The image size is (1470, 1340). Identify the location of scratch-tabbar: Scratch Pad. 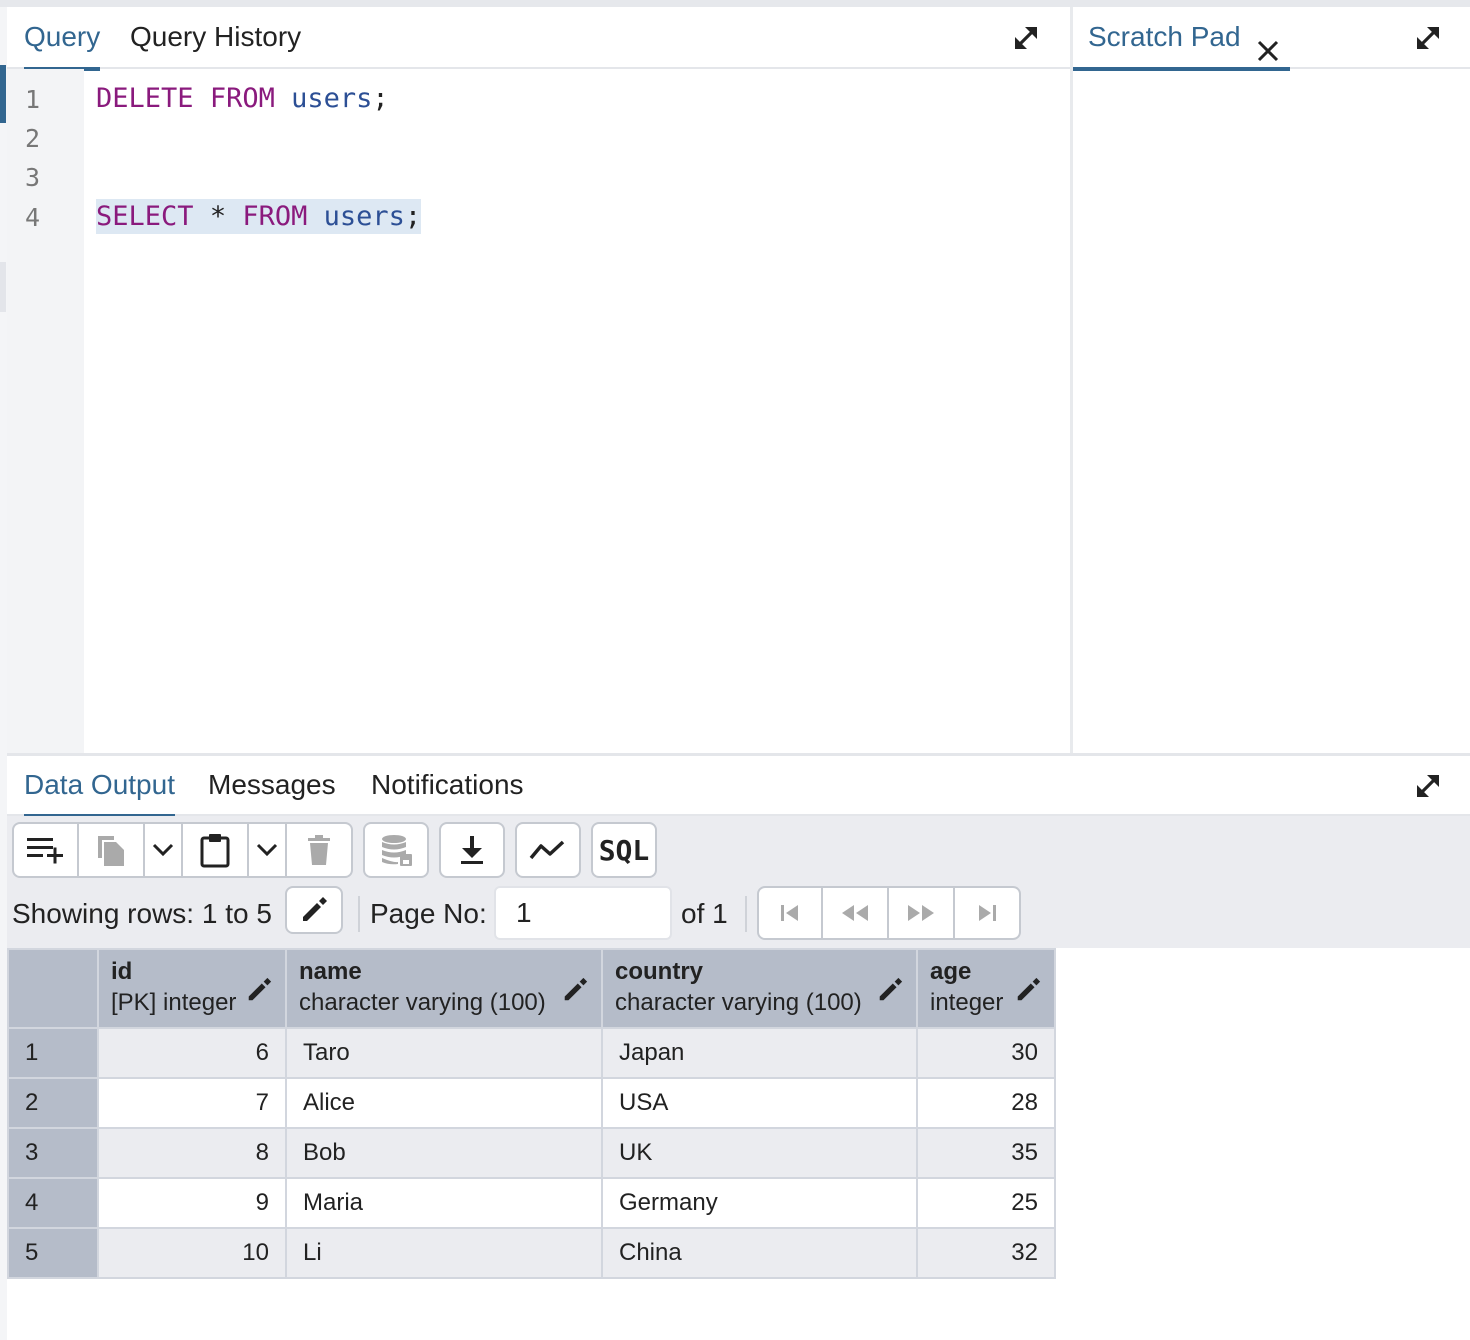
(1271, 39).